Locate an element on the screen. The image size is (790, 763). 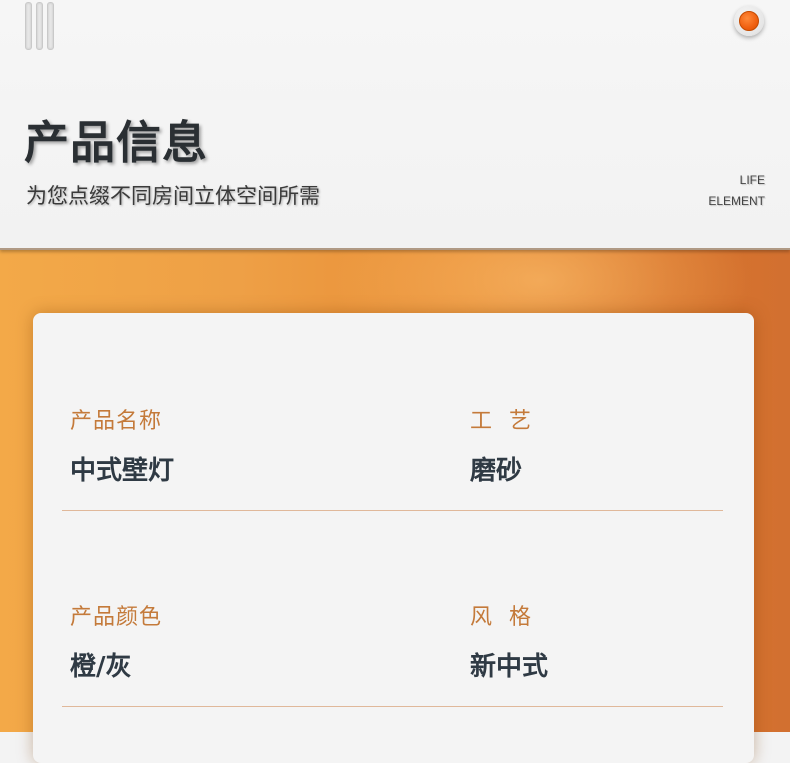
tagline-line-1: LIFE is located at coordinates (752, 180).